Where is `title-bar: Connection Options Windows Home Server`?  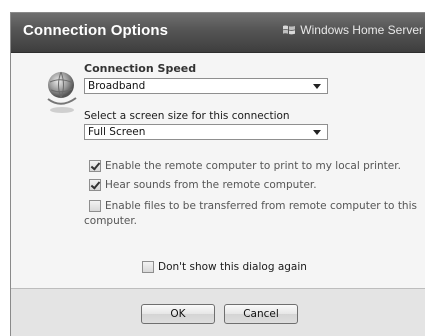
title-bar: Connection Options Windows Home Server is located at coordinates (218, 33).